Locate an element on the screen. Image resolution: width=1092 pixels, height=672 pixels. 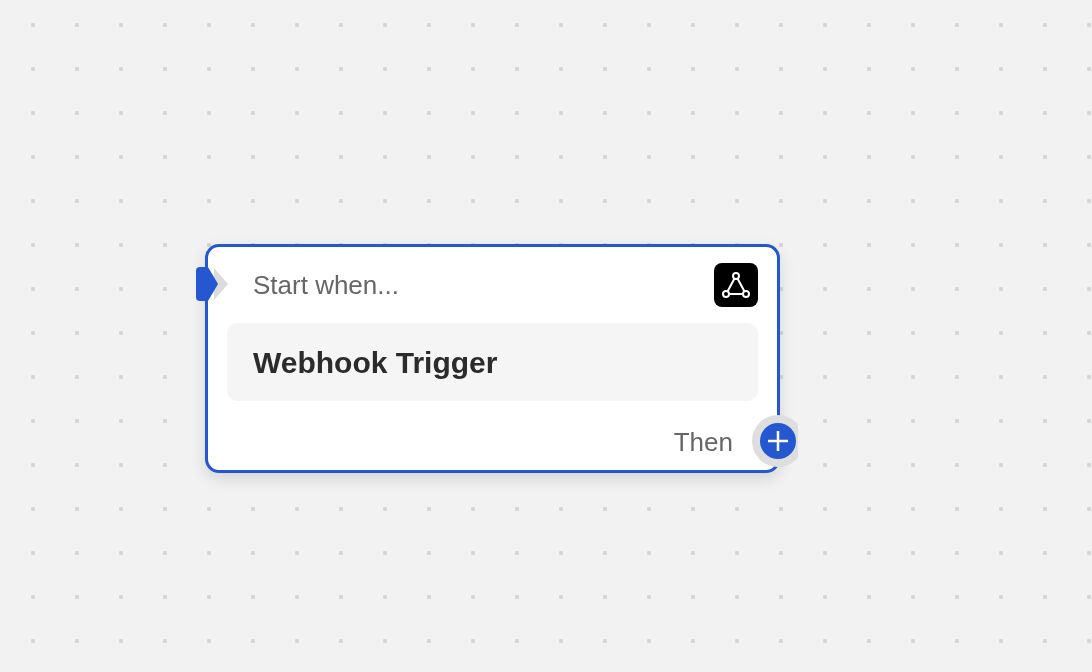
trigger-title: Webhook Trigger is located at coordinates (375, 362).